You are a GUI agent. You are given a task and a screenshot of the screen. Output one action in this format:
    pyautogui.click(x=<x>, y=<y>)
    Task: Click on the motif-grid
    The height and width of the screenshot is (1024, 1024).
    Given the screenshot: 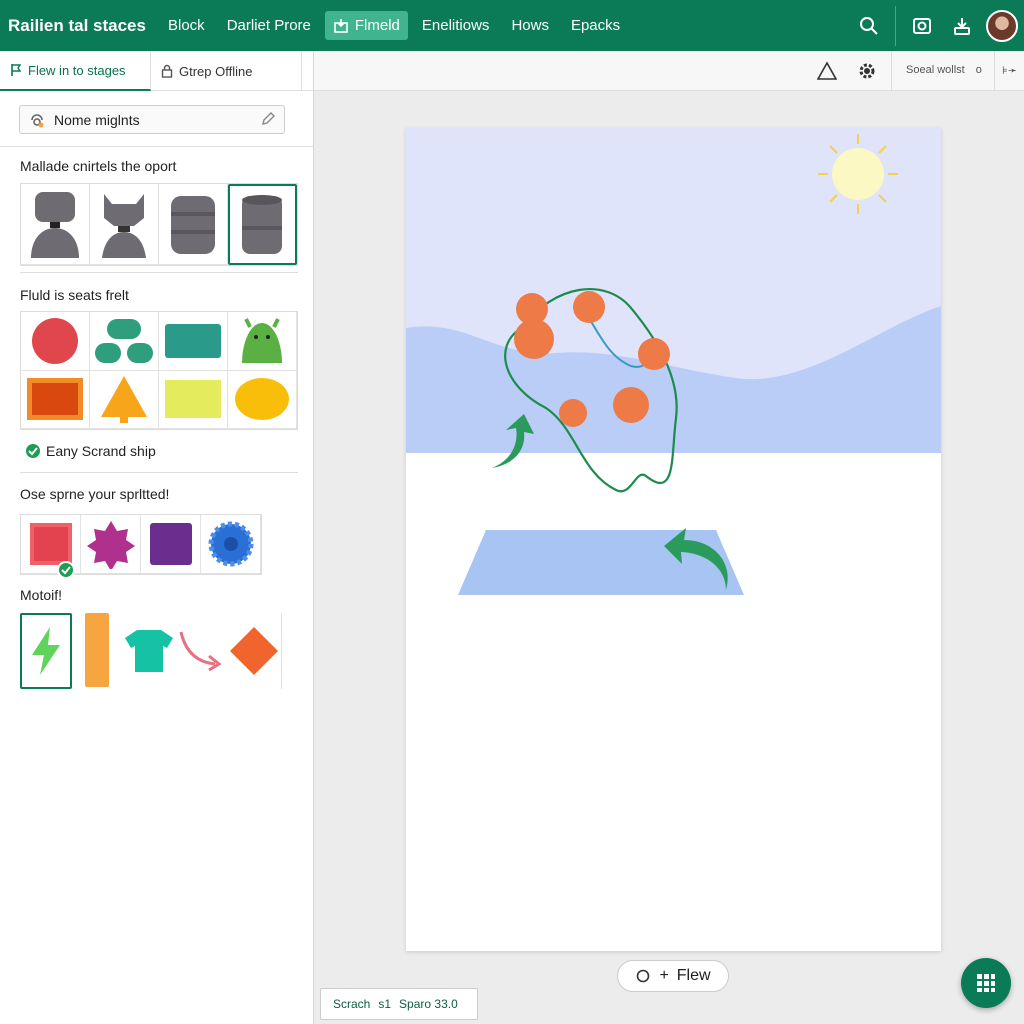 What is the action you would take?
    pyautogui.click(x=151, y=651)
    